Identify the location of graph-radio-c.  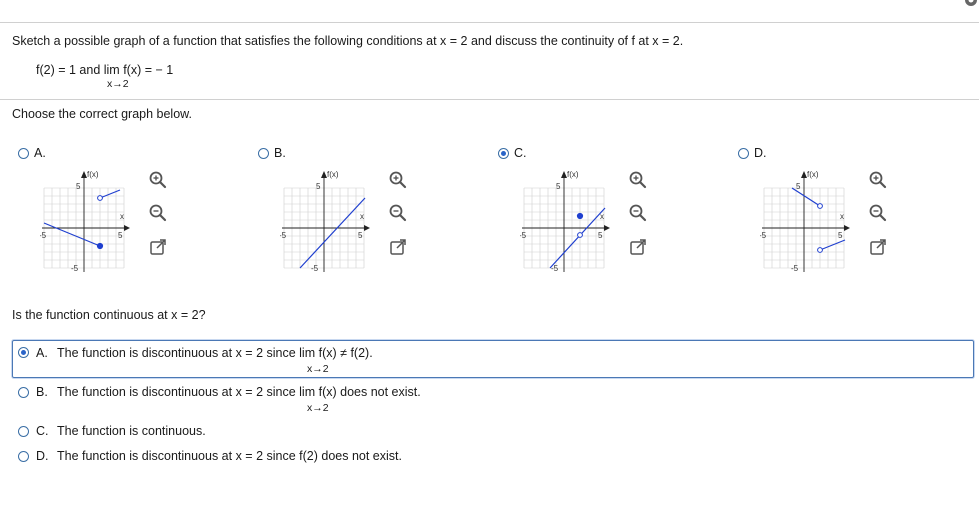
(503, 153).